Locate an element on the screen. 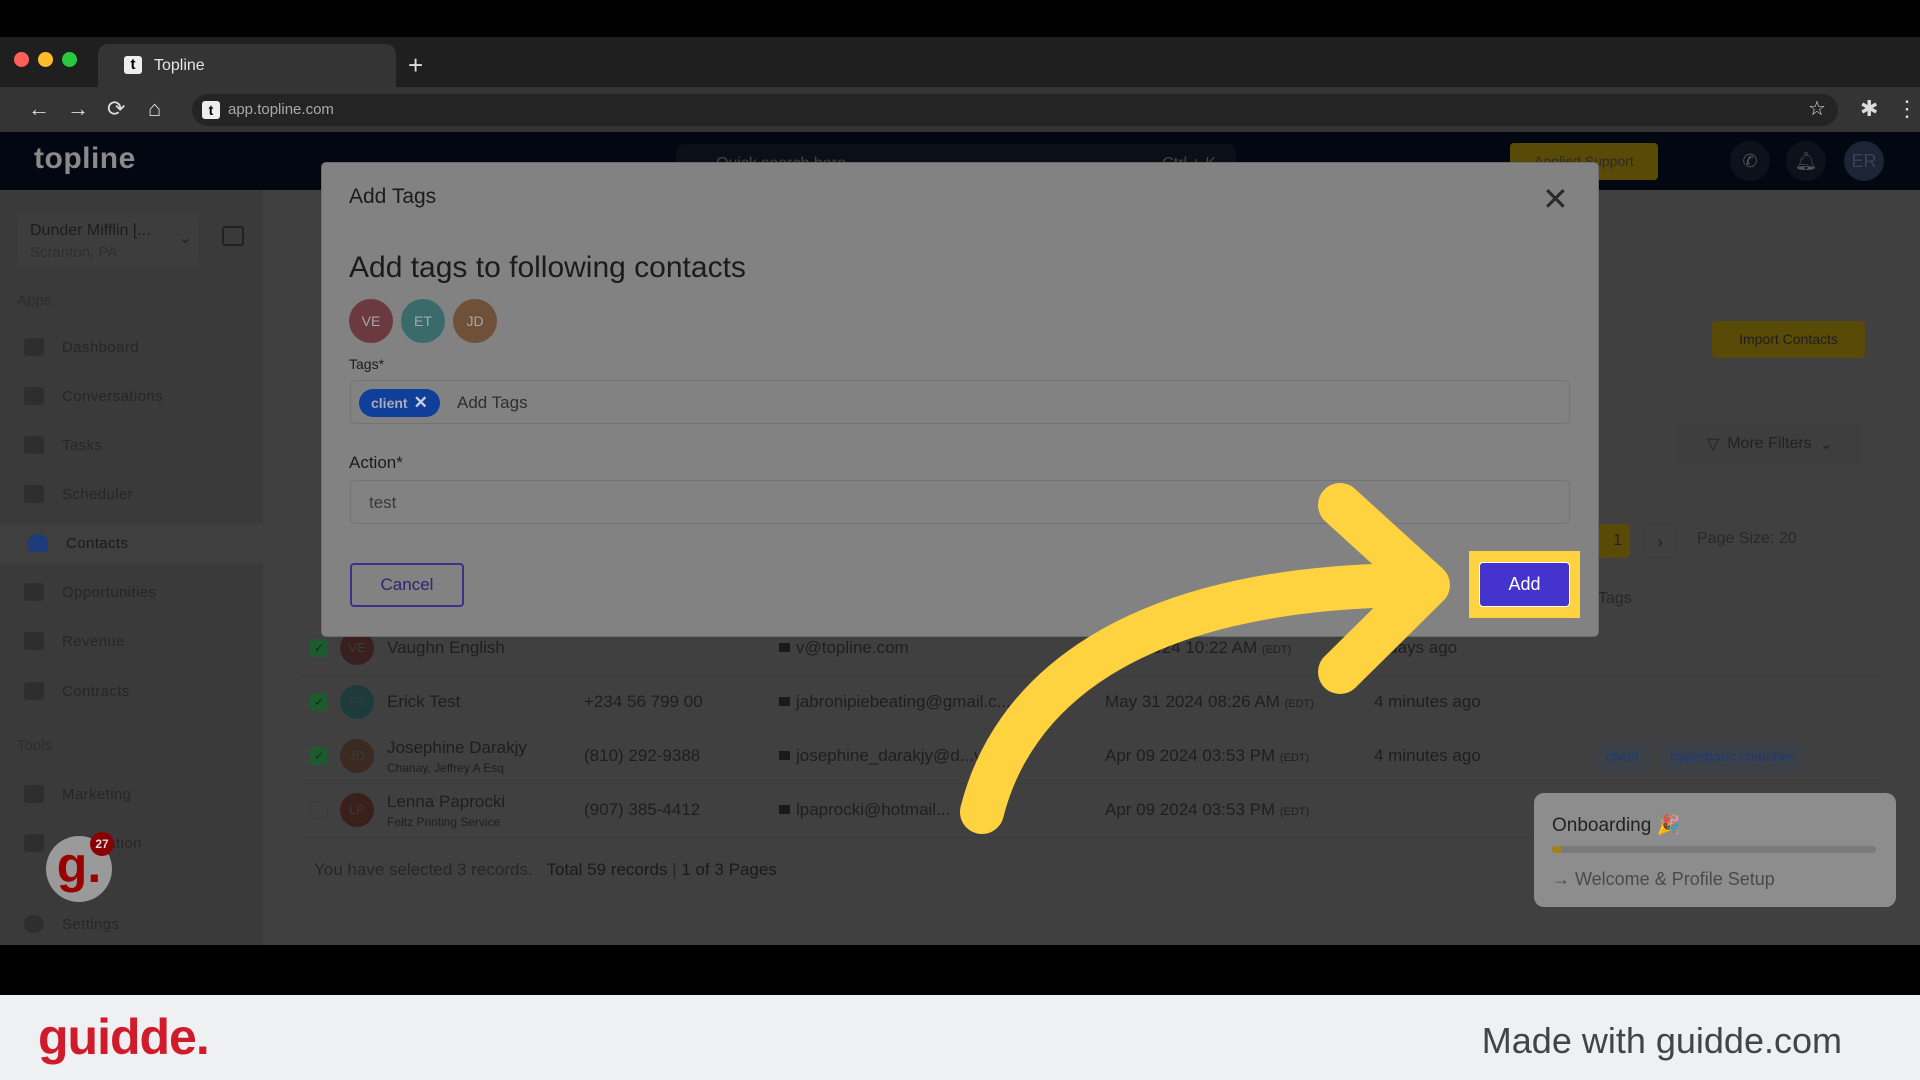 This screenshot has height=1080, width=1920. onboarding-widget: Onboarding 🎉 → Welcome & Profile Setup is located at coordinates (1715, 850).